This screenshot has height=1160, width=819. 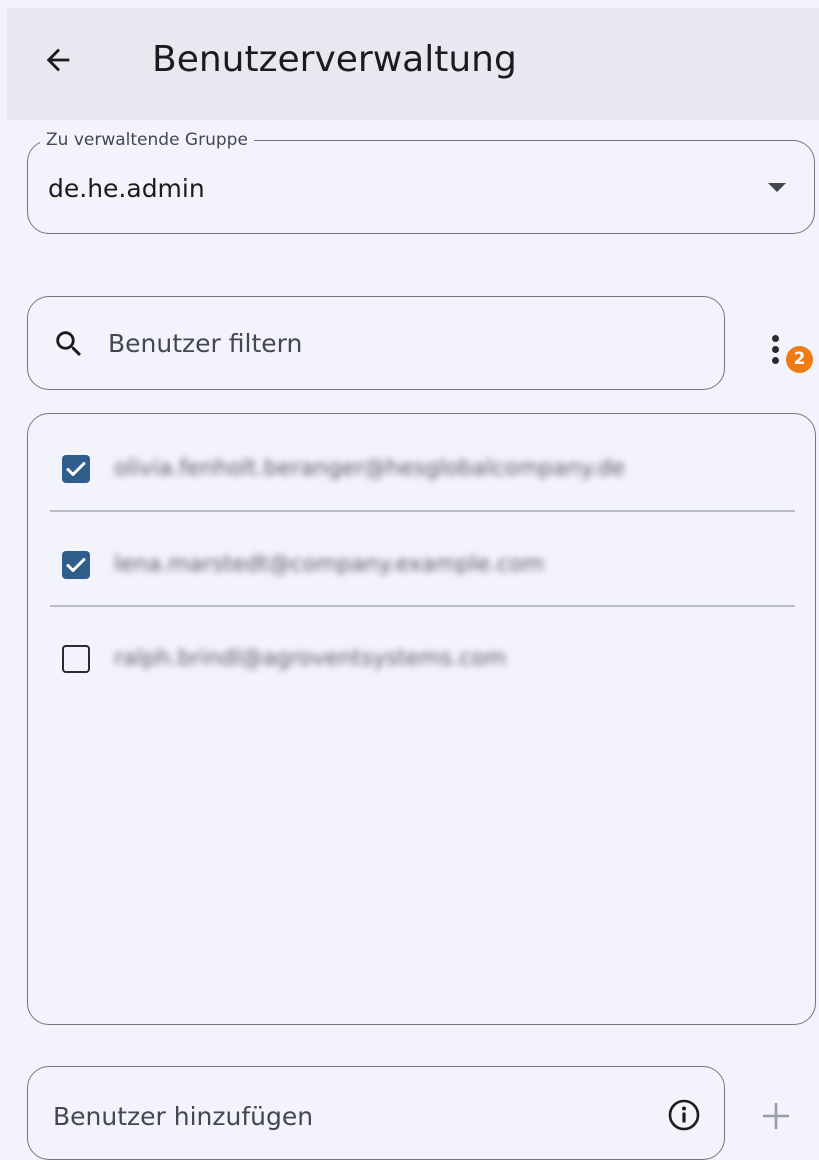 I want to click on user-email: lena.marstedt@company.example.com, so click(x=329, y=564).